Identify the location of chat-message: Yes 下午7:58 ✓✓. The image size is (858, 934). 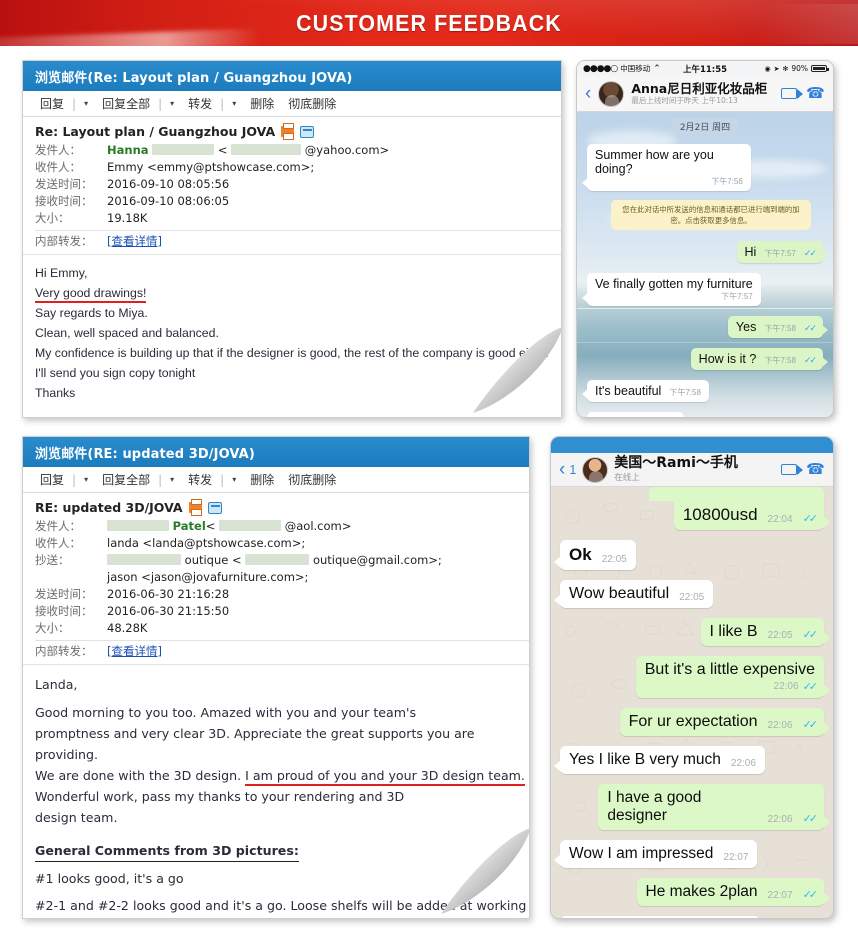
(778, 327).